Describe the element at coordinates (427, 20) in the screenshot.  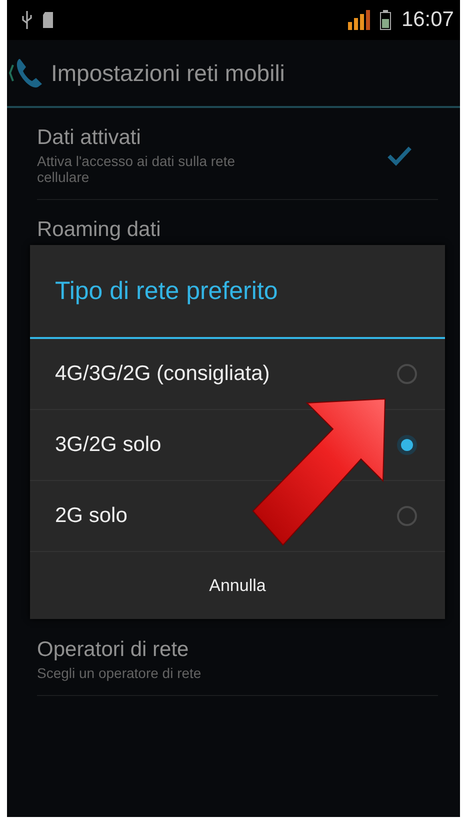
I see `clock-time: 16:07` at that location.